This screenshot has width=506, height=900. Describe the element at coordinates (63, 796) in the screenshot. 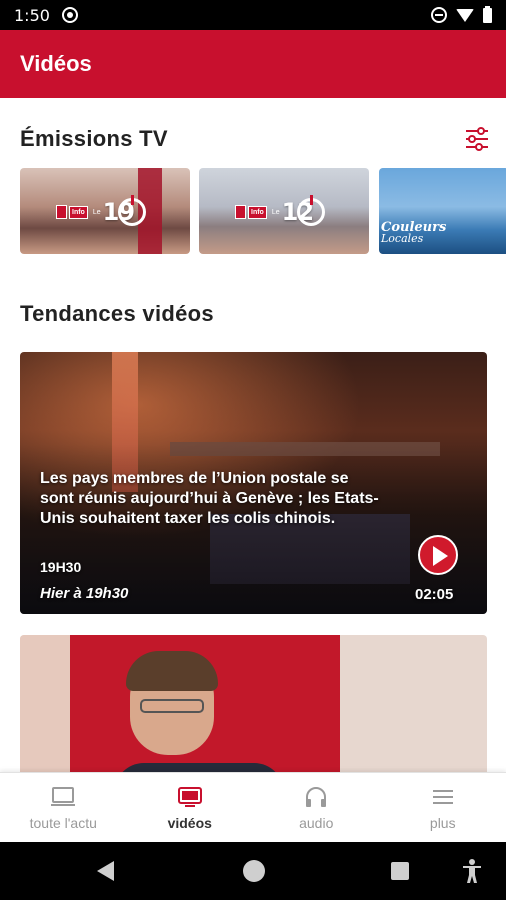

I see `laptop-icon` at that location.